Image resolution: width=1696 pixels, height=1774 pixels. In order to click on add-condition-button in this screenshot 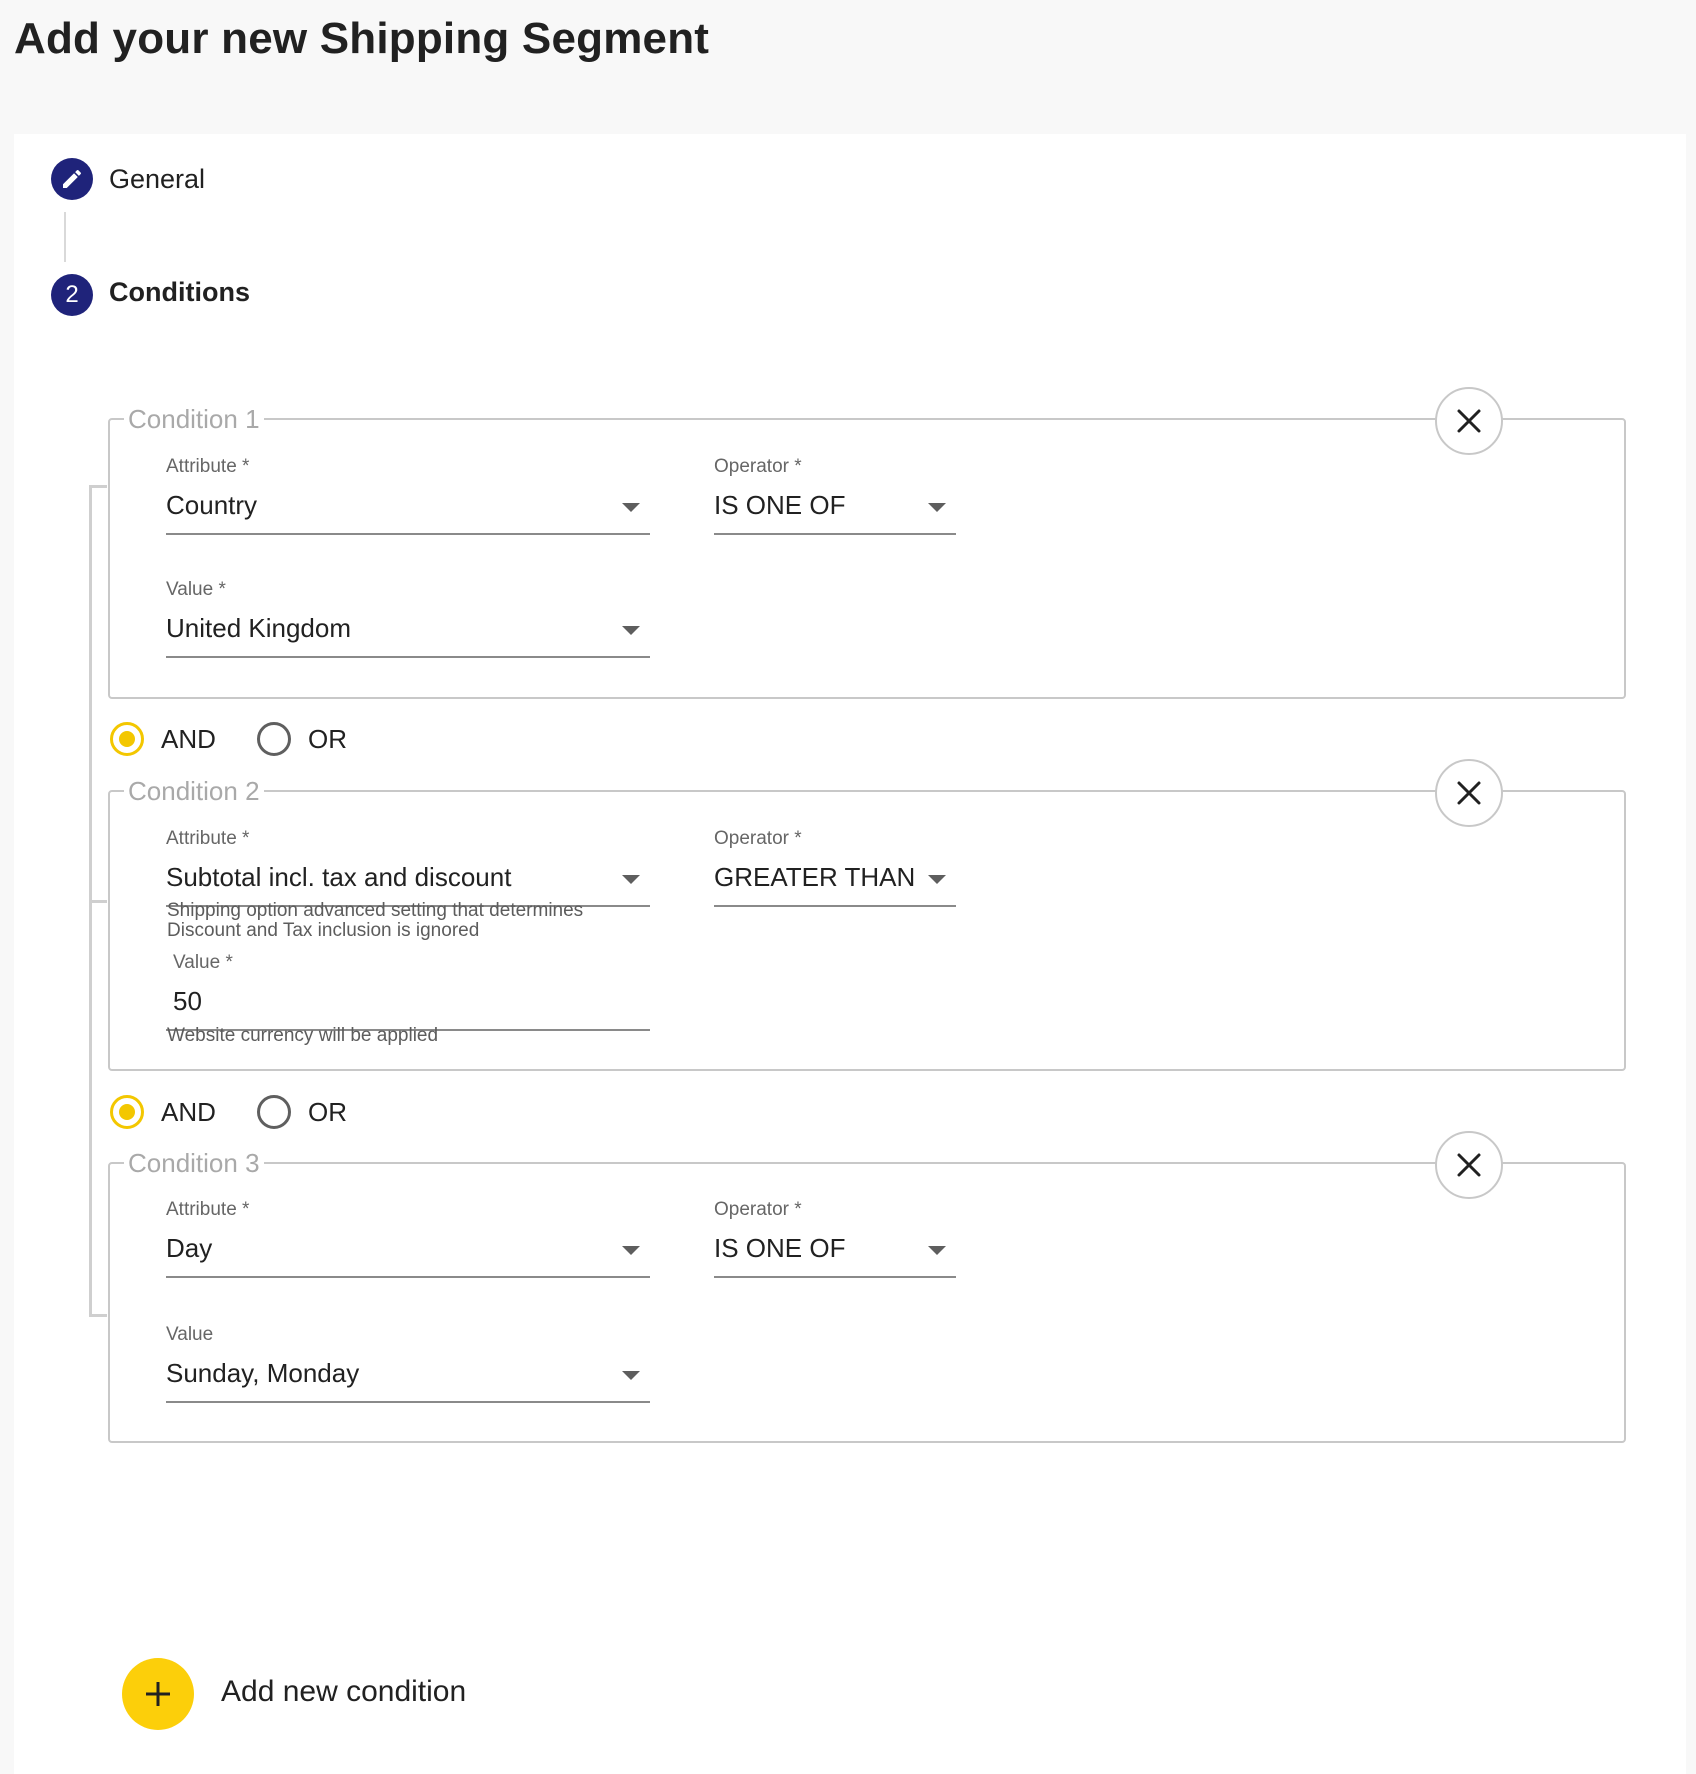, I will do `click(158, 1694)`.